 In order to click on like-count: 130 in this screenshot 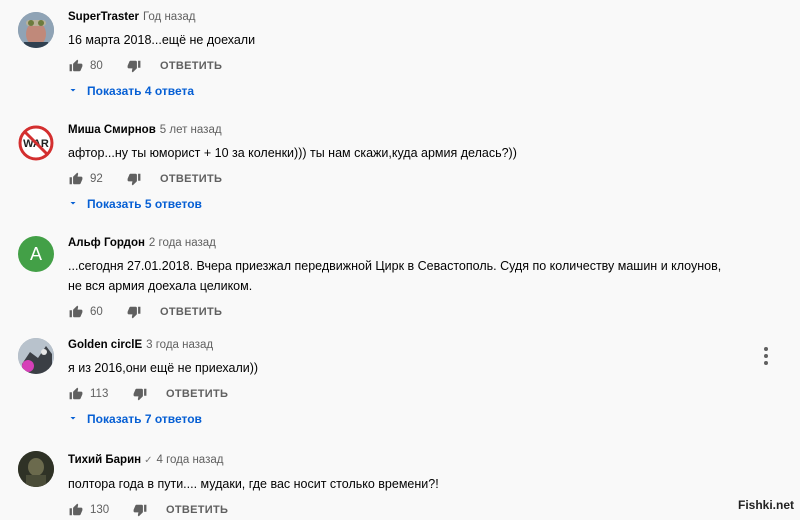, I will do `click(100, 510)`.